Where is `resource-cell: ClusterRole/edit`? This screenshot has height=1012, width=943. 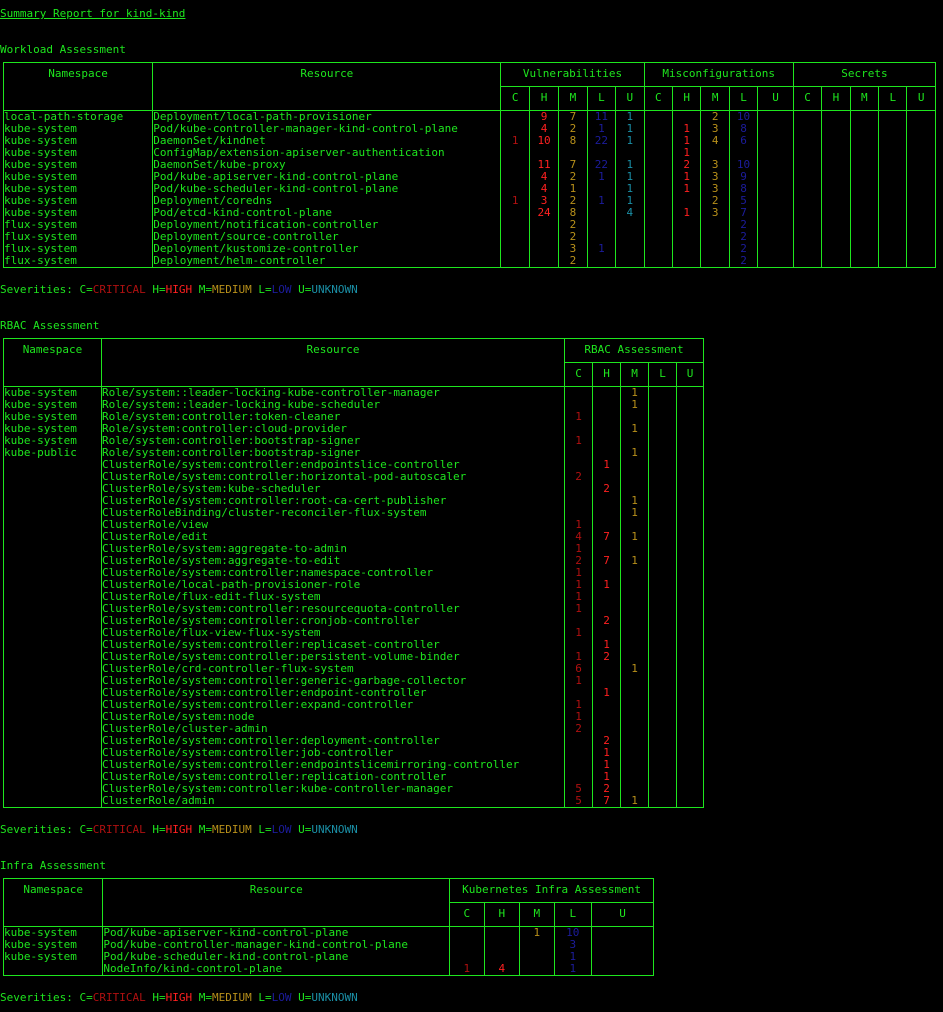 resource-cell: ClusterRole/edit is located at coordinates (155, 537).